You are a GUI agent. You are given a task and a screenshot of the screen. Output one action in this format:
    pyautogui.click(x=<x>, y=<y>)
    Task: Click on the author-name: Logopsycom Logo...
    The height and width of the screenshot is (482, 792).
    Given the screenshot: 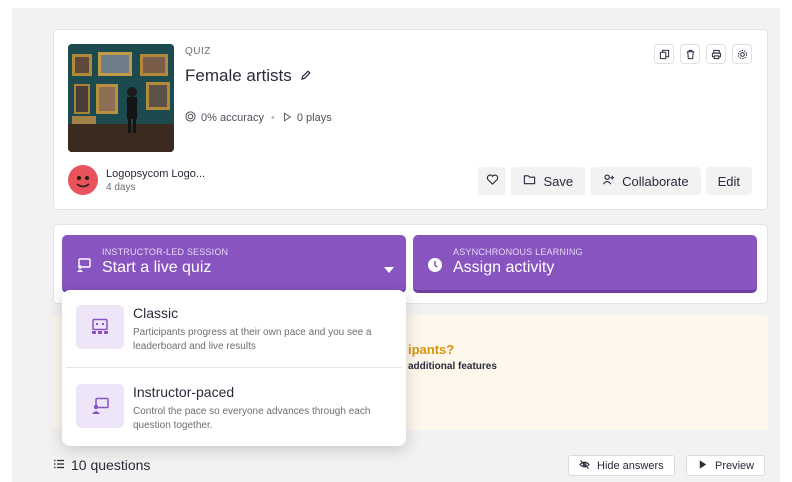 What is the action you would take?
    pyautogui.click(x=155, y=174)
    